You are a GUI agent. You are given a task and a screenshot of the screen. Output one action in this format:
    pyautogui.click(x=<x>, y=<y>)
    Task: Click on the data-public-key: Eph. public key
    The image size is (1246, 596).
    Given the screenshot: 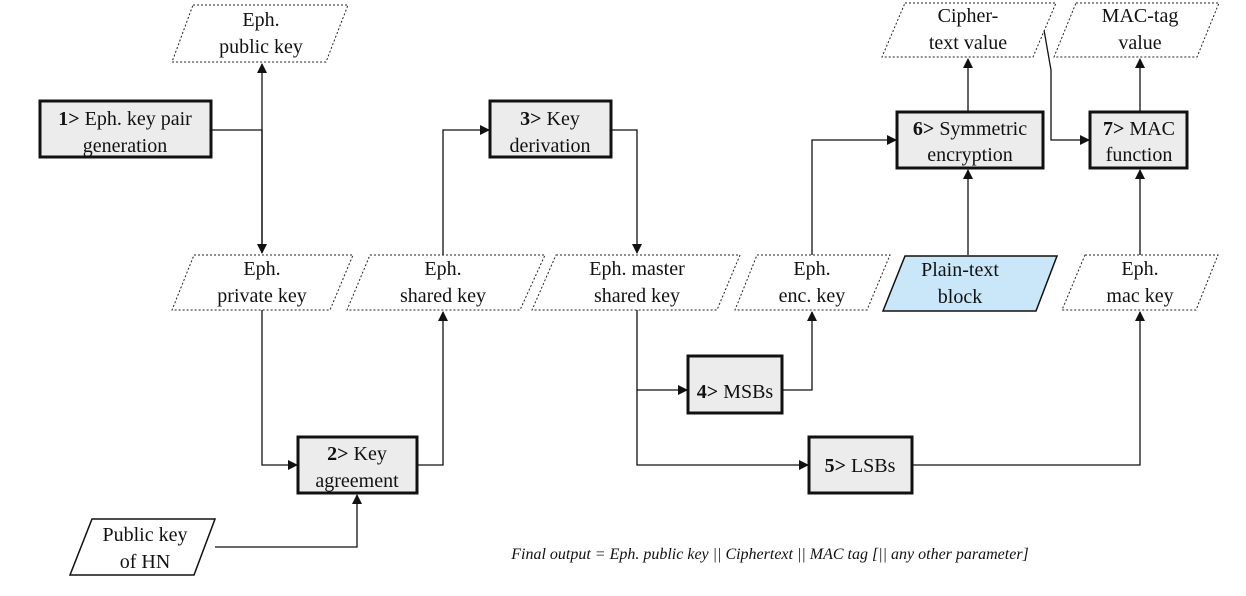 What is the action you would take?
    pyautogui.click(x=260, y=33)
    